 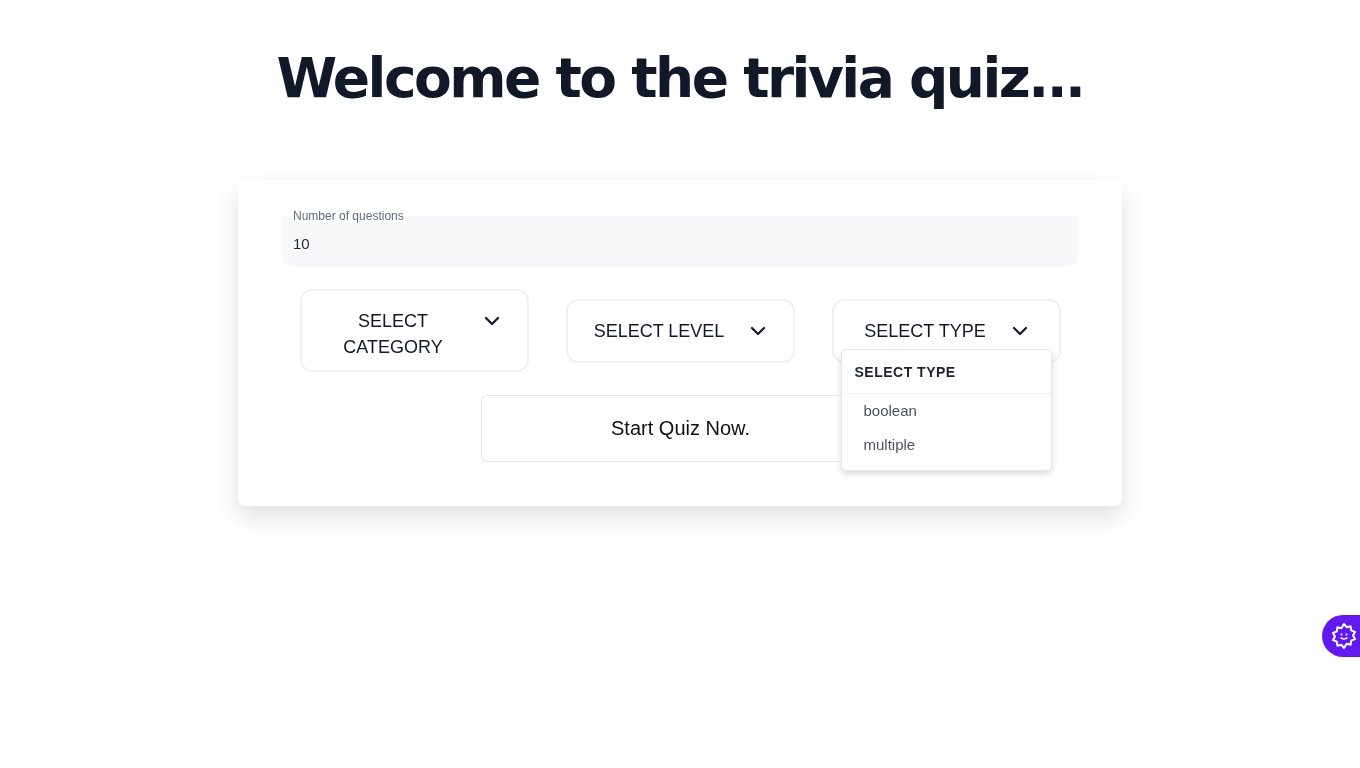 What do you see at coordinates (301, 244) in the screenshot?
I see `field-value: 10` at bounding box center [301, 244].